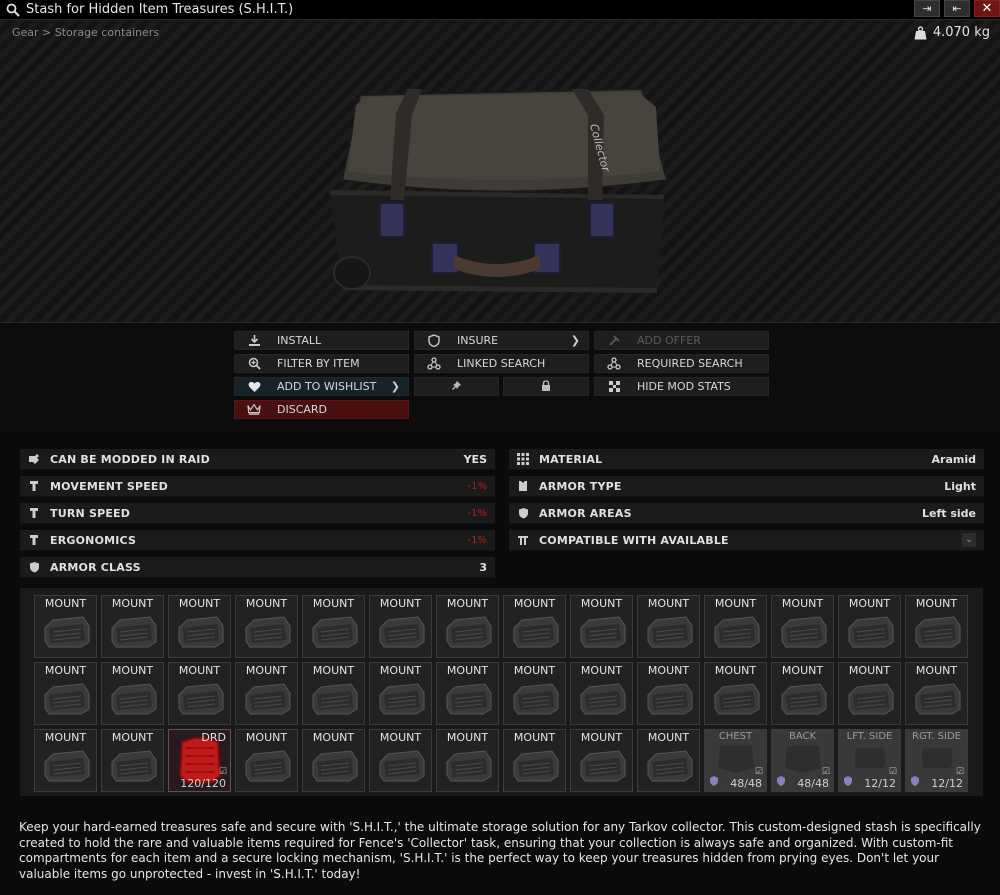  I want to click on stat-name: ARMOR CLASS, so click(95, 567).